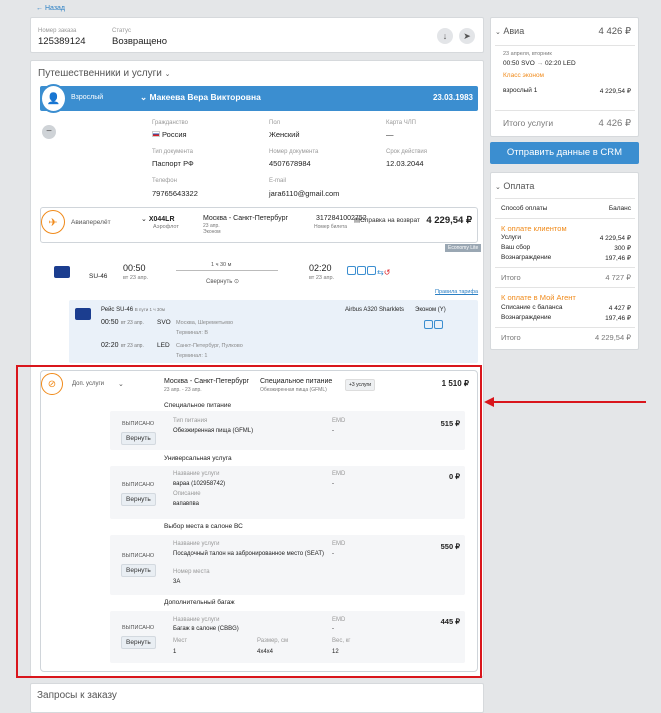 The height and width of the screenshot is (713, 661). Describe the element at coordinates (110, 345) in the screenshot. I see `detail-arr-time: 02:20` at that location.